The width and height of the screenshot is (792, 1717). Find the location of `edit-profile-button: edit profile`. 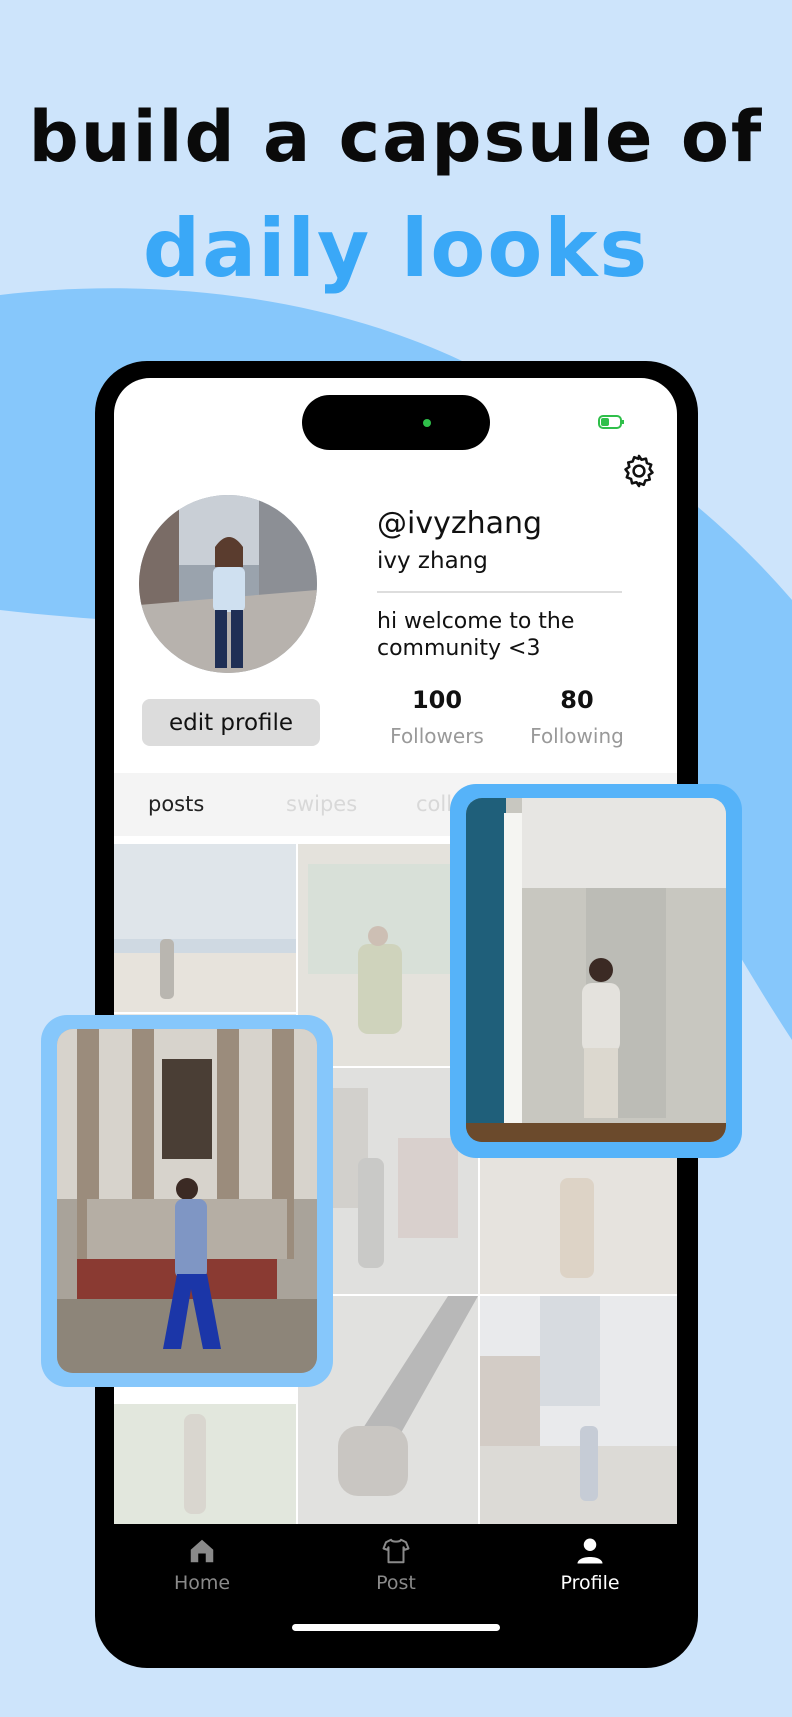

edit-profile-button: edit profile is located at coordinates (231, 722).